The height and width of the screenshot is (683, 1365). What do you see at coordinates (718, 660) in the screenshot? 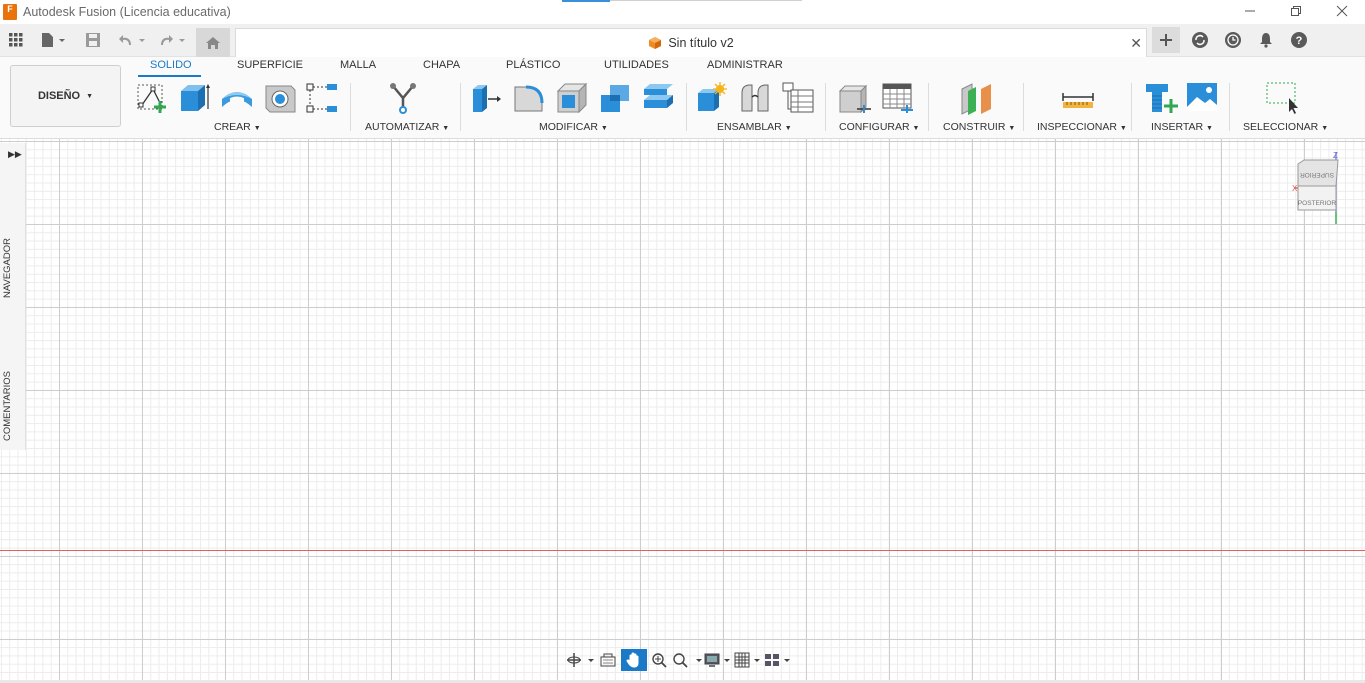
I see `display-settings-icon` at bounding box center [718, 660].